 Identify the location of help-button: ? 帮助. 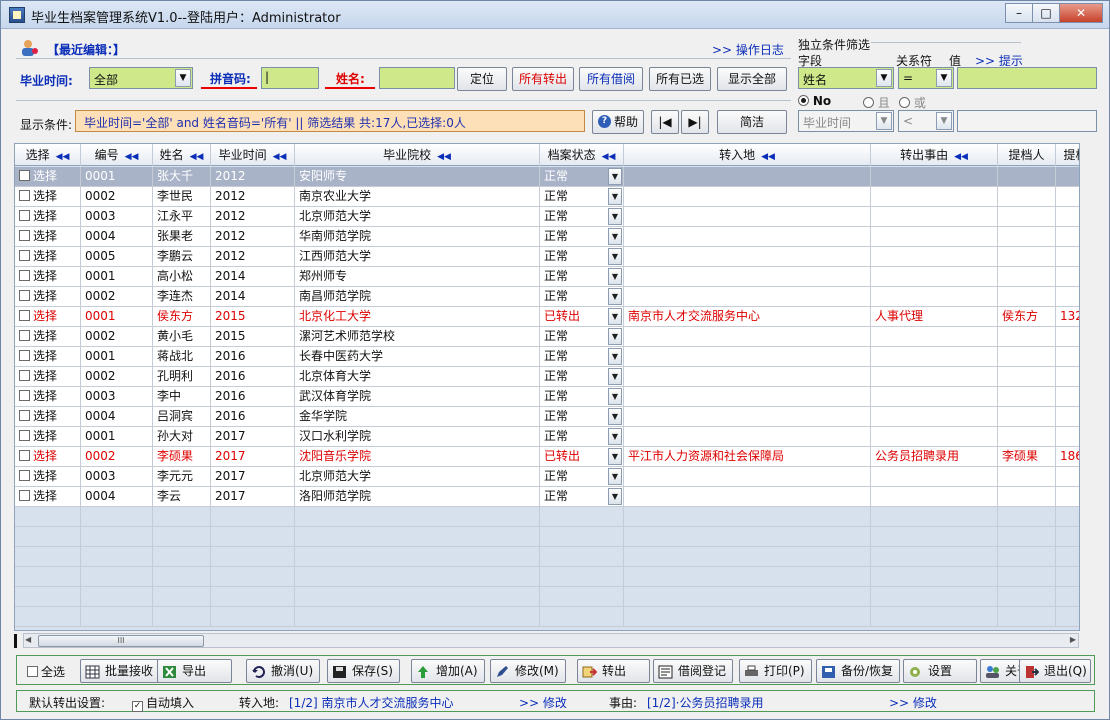
(618, 122).